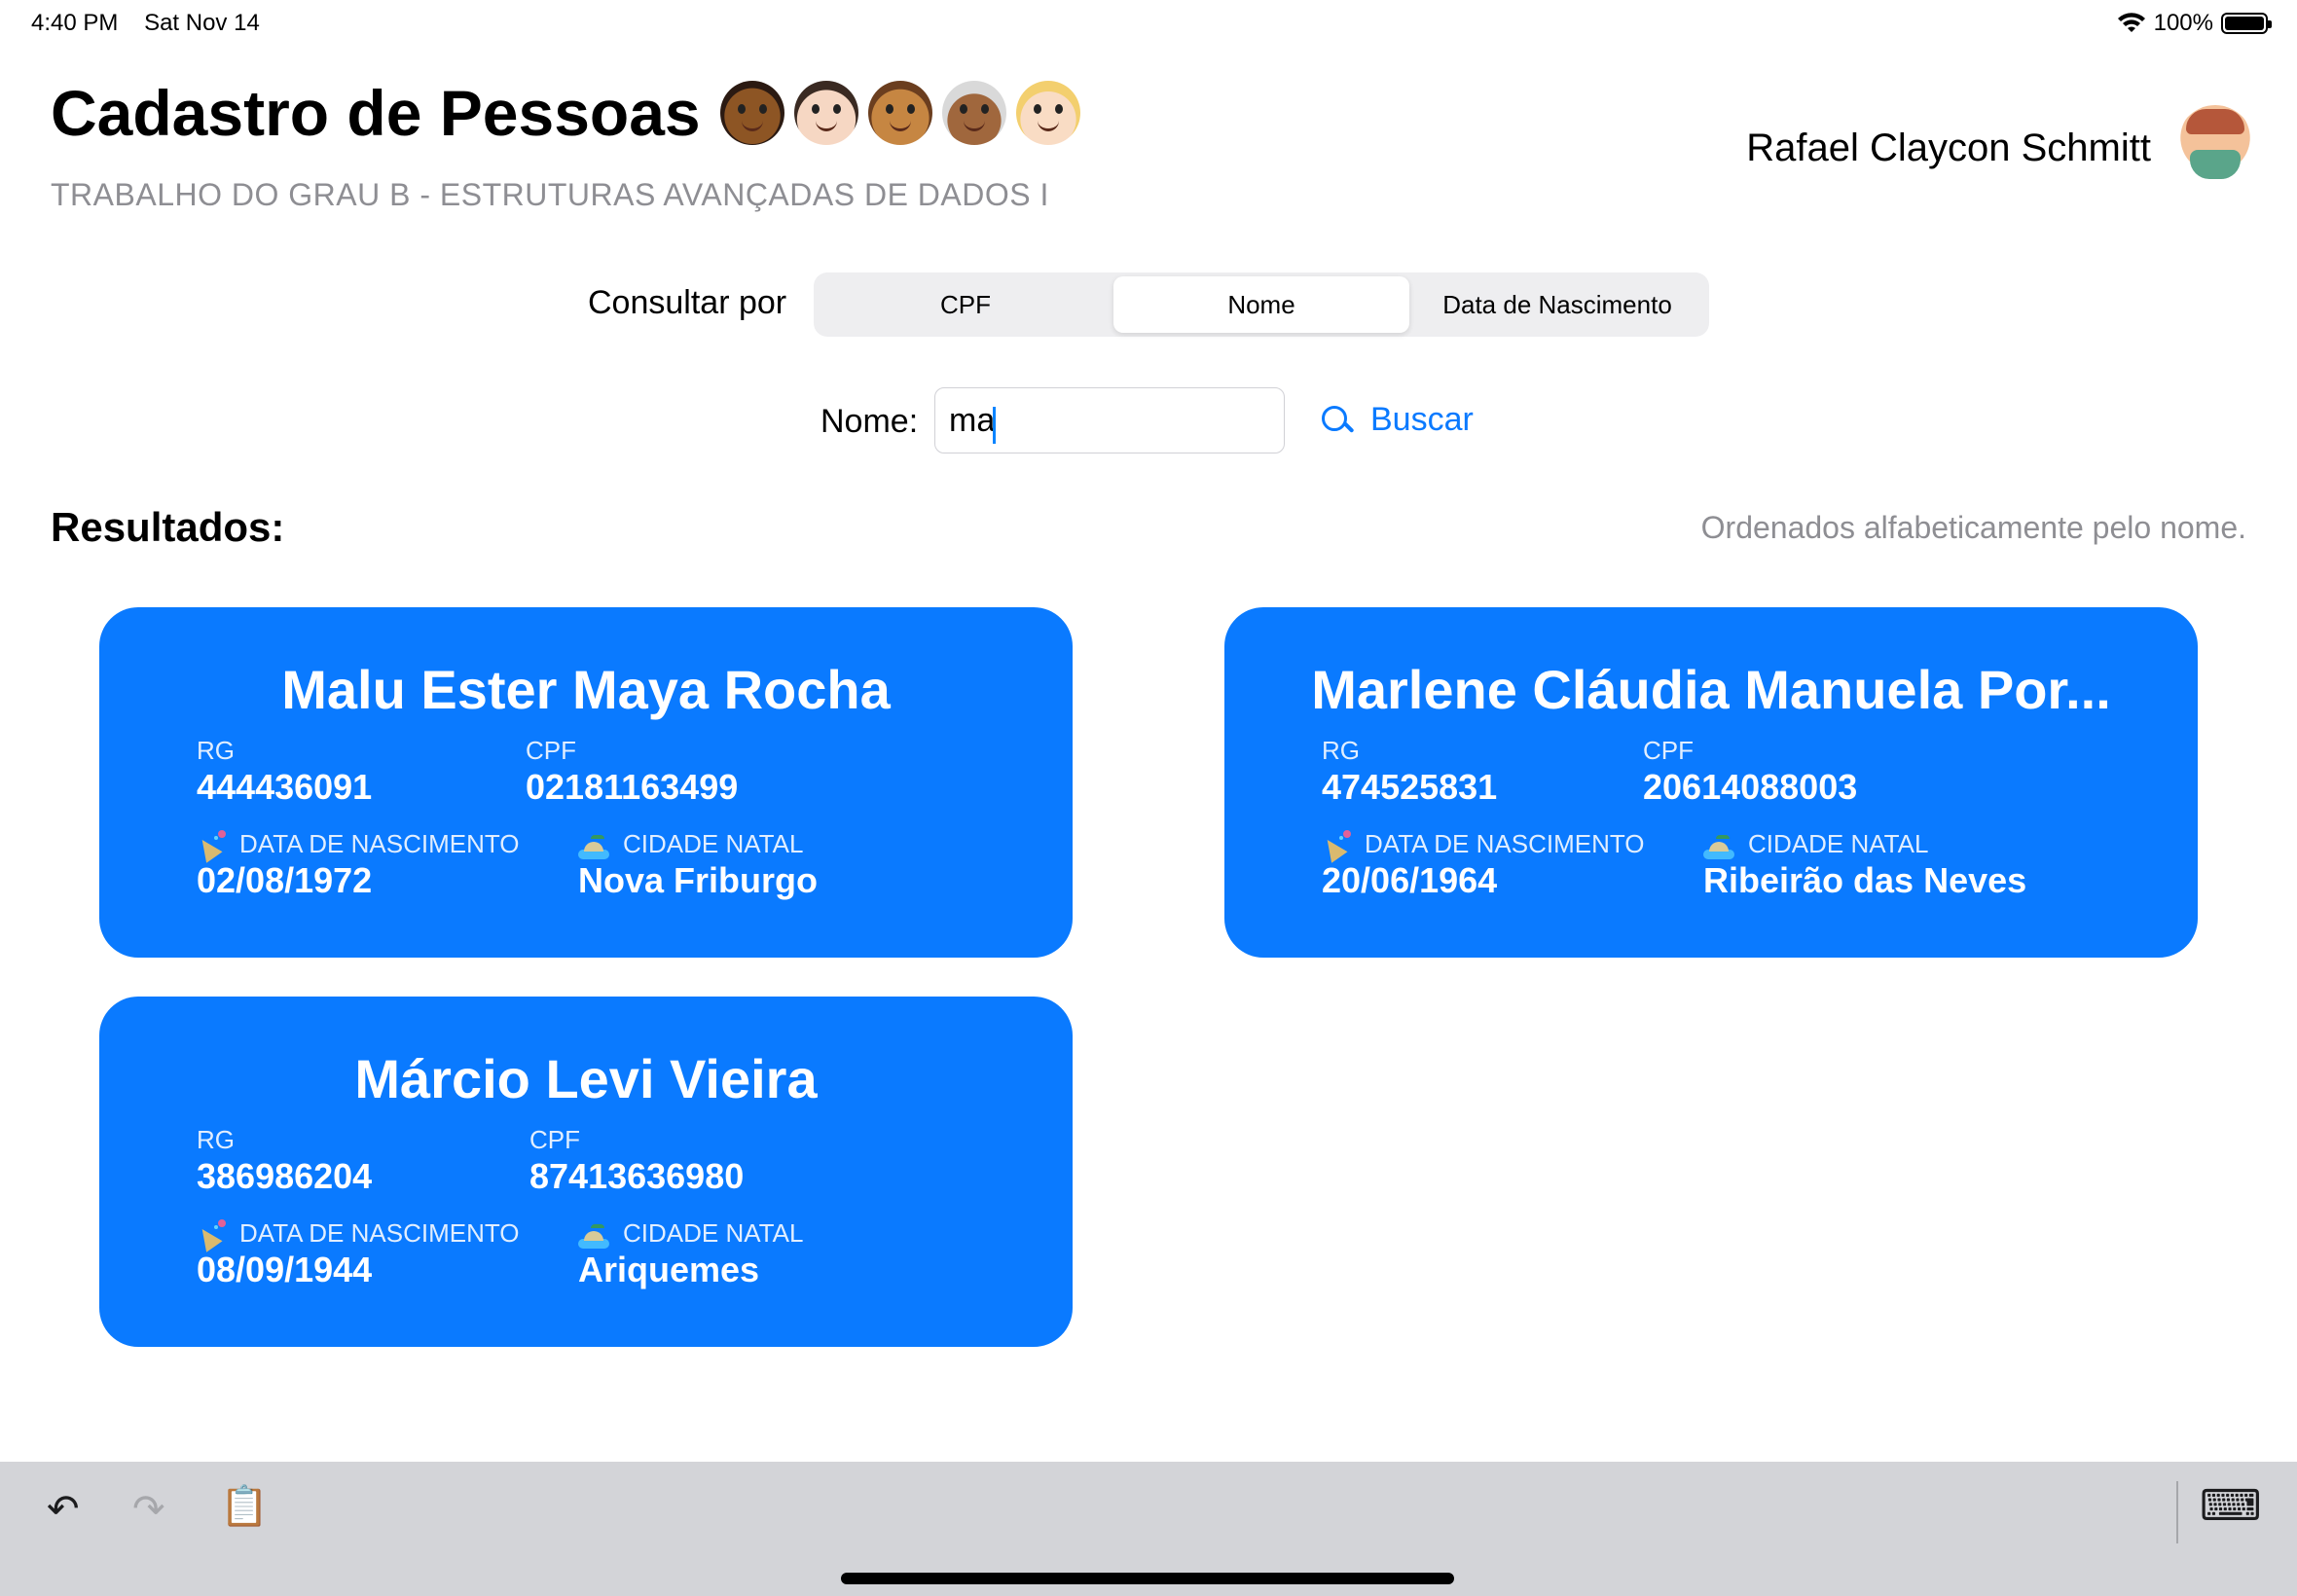  I want to click on results-sort-note: Ordenados alfabeticamente pelo nome., so click(1973, 527).